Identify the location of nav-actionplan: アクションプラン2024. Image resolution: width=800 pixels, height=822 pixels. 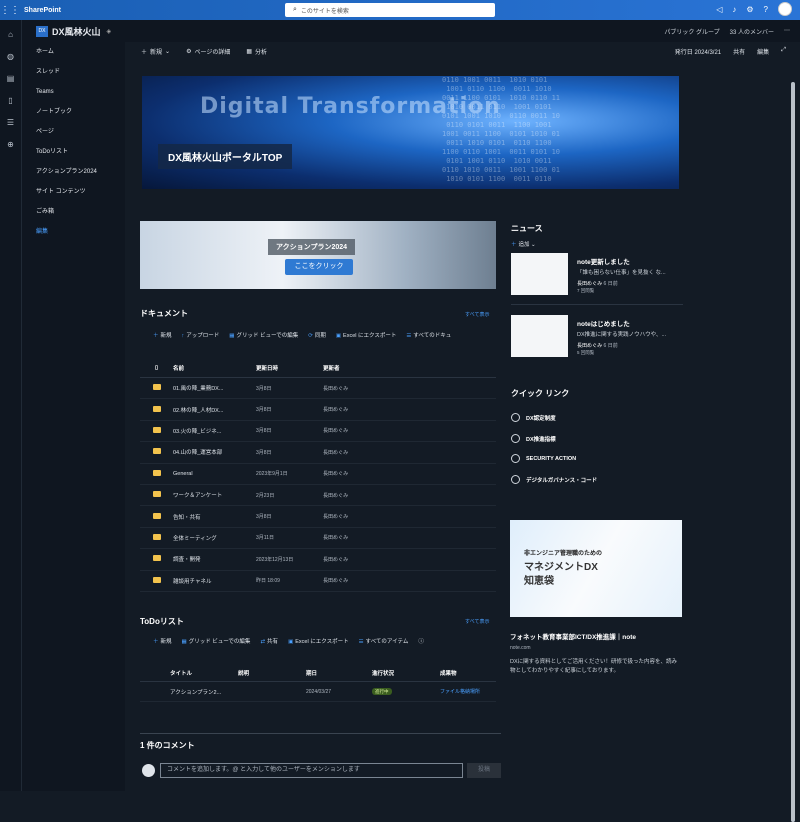
(73, 174).